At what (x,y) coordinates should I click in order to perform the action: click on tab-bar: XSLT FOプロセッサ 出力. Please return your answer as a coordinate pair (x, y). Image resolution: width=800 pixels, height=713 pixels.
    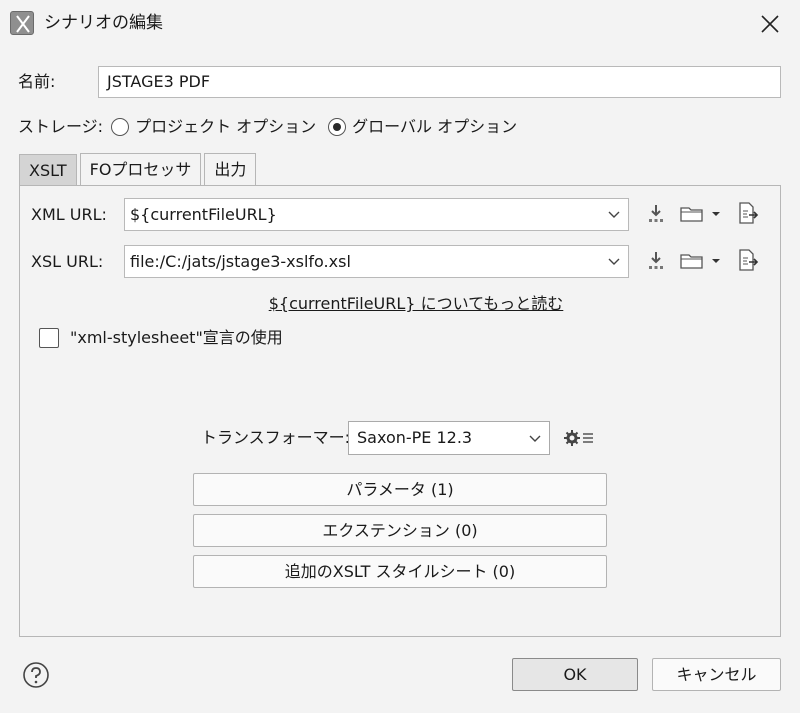
    Looking at the image, I should click on (139, 169).